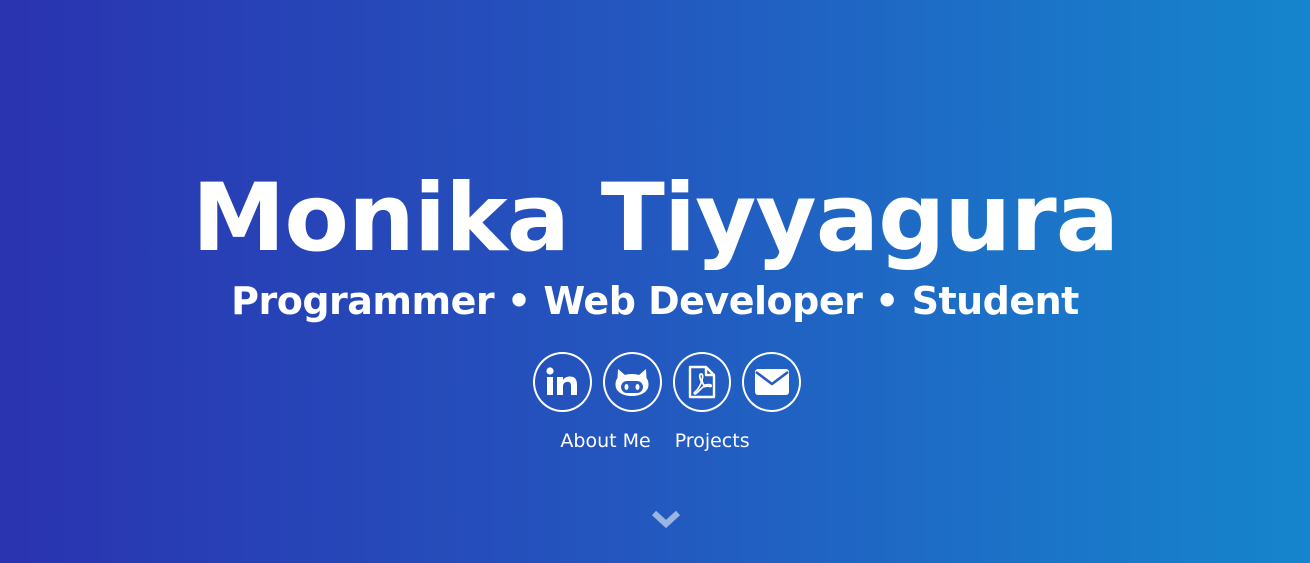 The width and height of the screenshot is (1310, 563). I want to click on github-icon, so click(632, 382).